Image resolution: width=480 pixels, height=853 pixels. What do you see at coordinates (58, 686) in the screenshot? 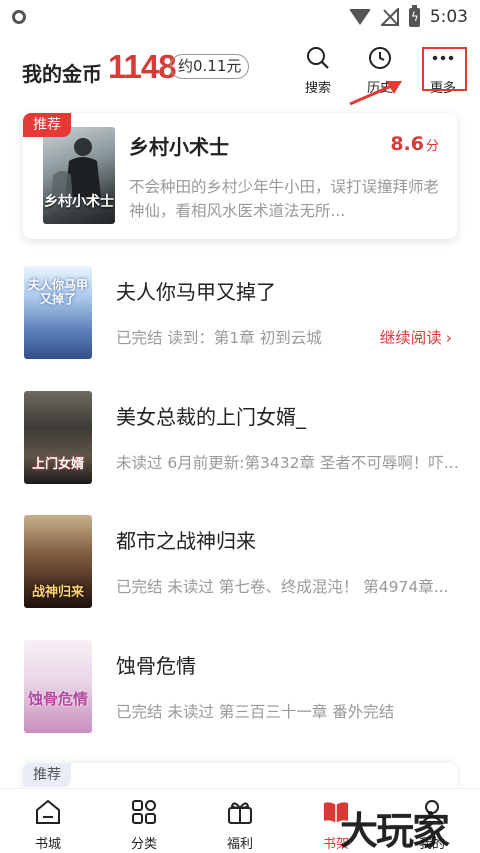
I see `book-cover: 蚀骨危情` at bounding box center [58, 686].